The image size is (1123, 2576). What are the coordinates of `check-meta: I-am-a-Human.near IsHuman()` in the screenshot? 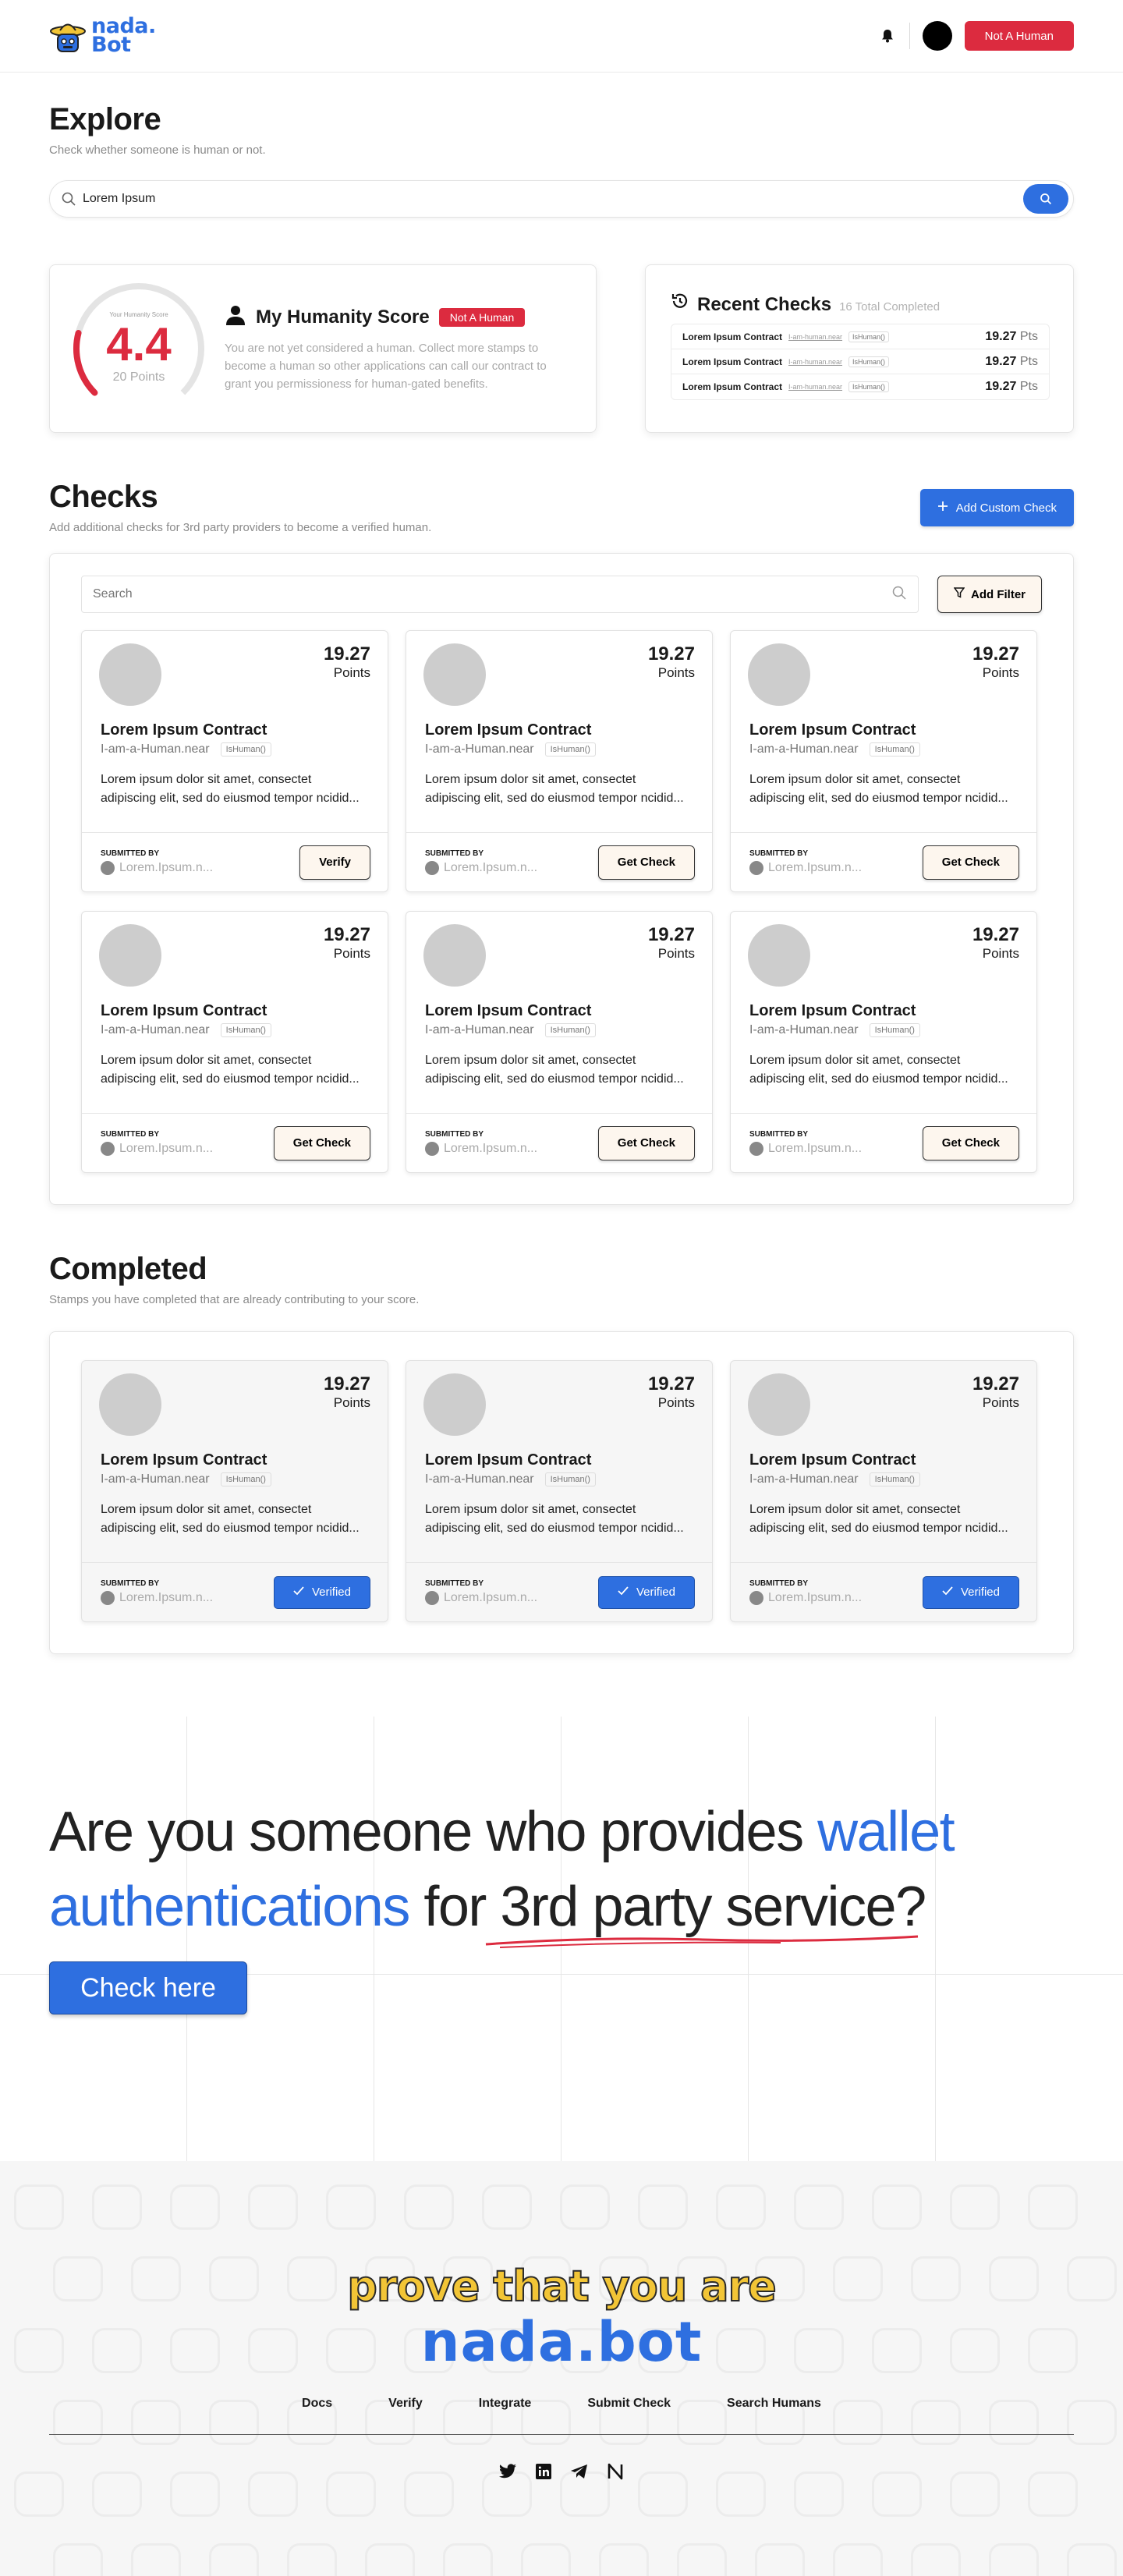 It's located at (559, 1477).